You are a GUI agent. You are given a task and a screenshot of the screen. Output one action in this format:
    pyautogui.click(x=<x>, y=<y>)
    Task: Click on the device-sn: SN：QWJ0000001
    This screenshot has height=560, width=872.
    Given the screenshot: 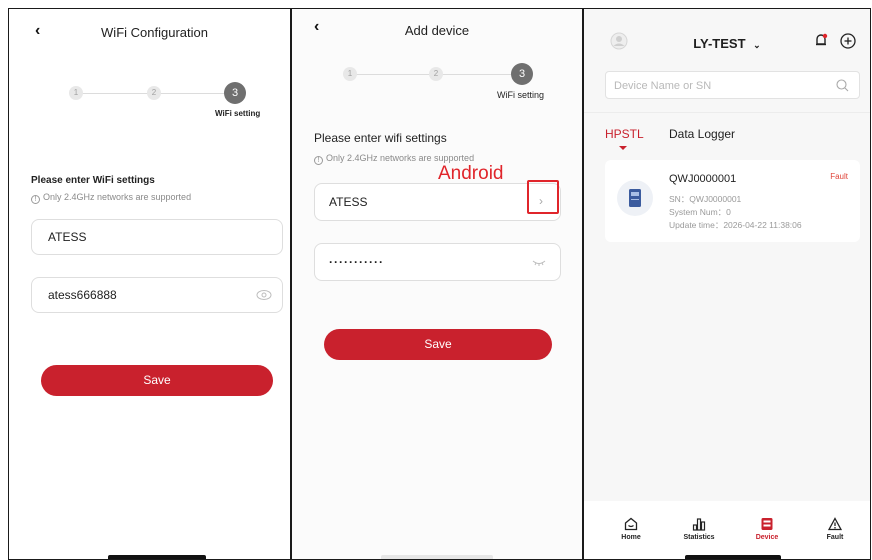 What is the action you would take?
    pyautogui.click(x=705, y=199)
    